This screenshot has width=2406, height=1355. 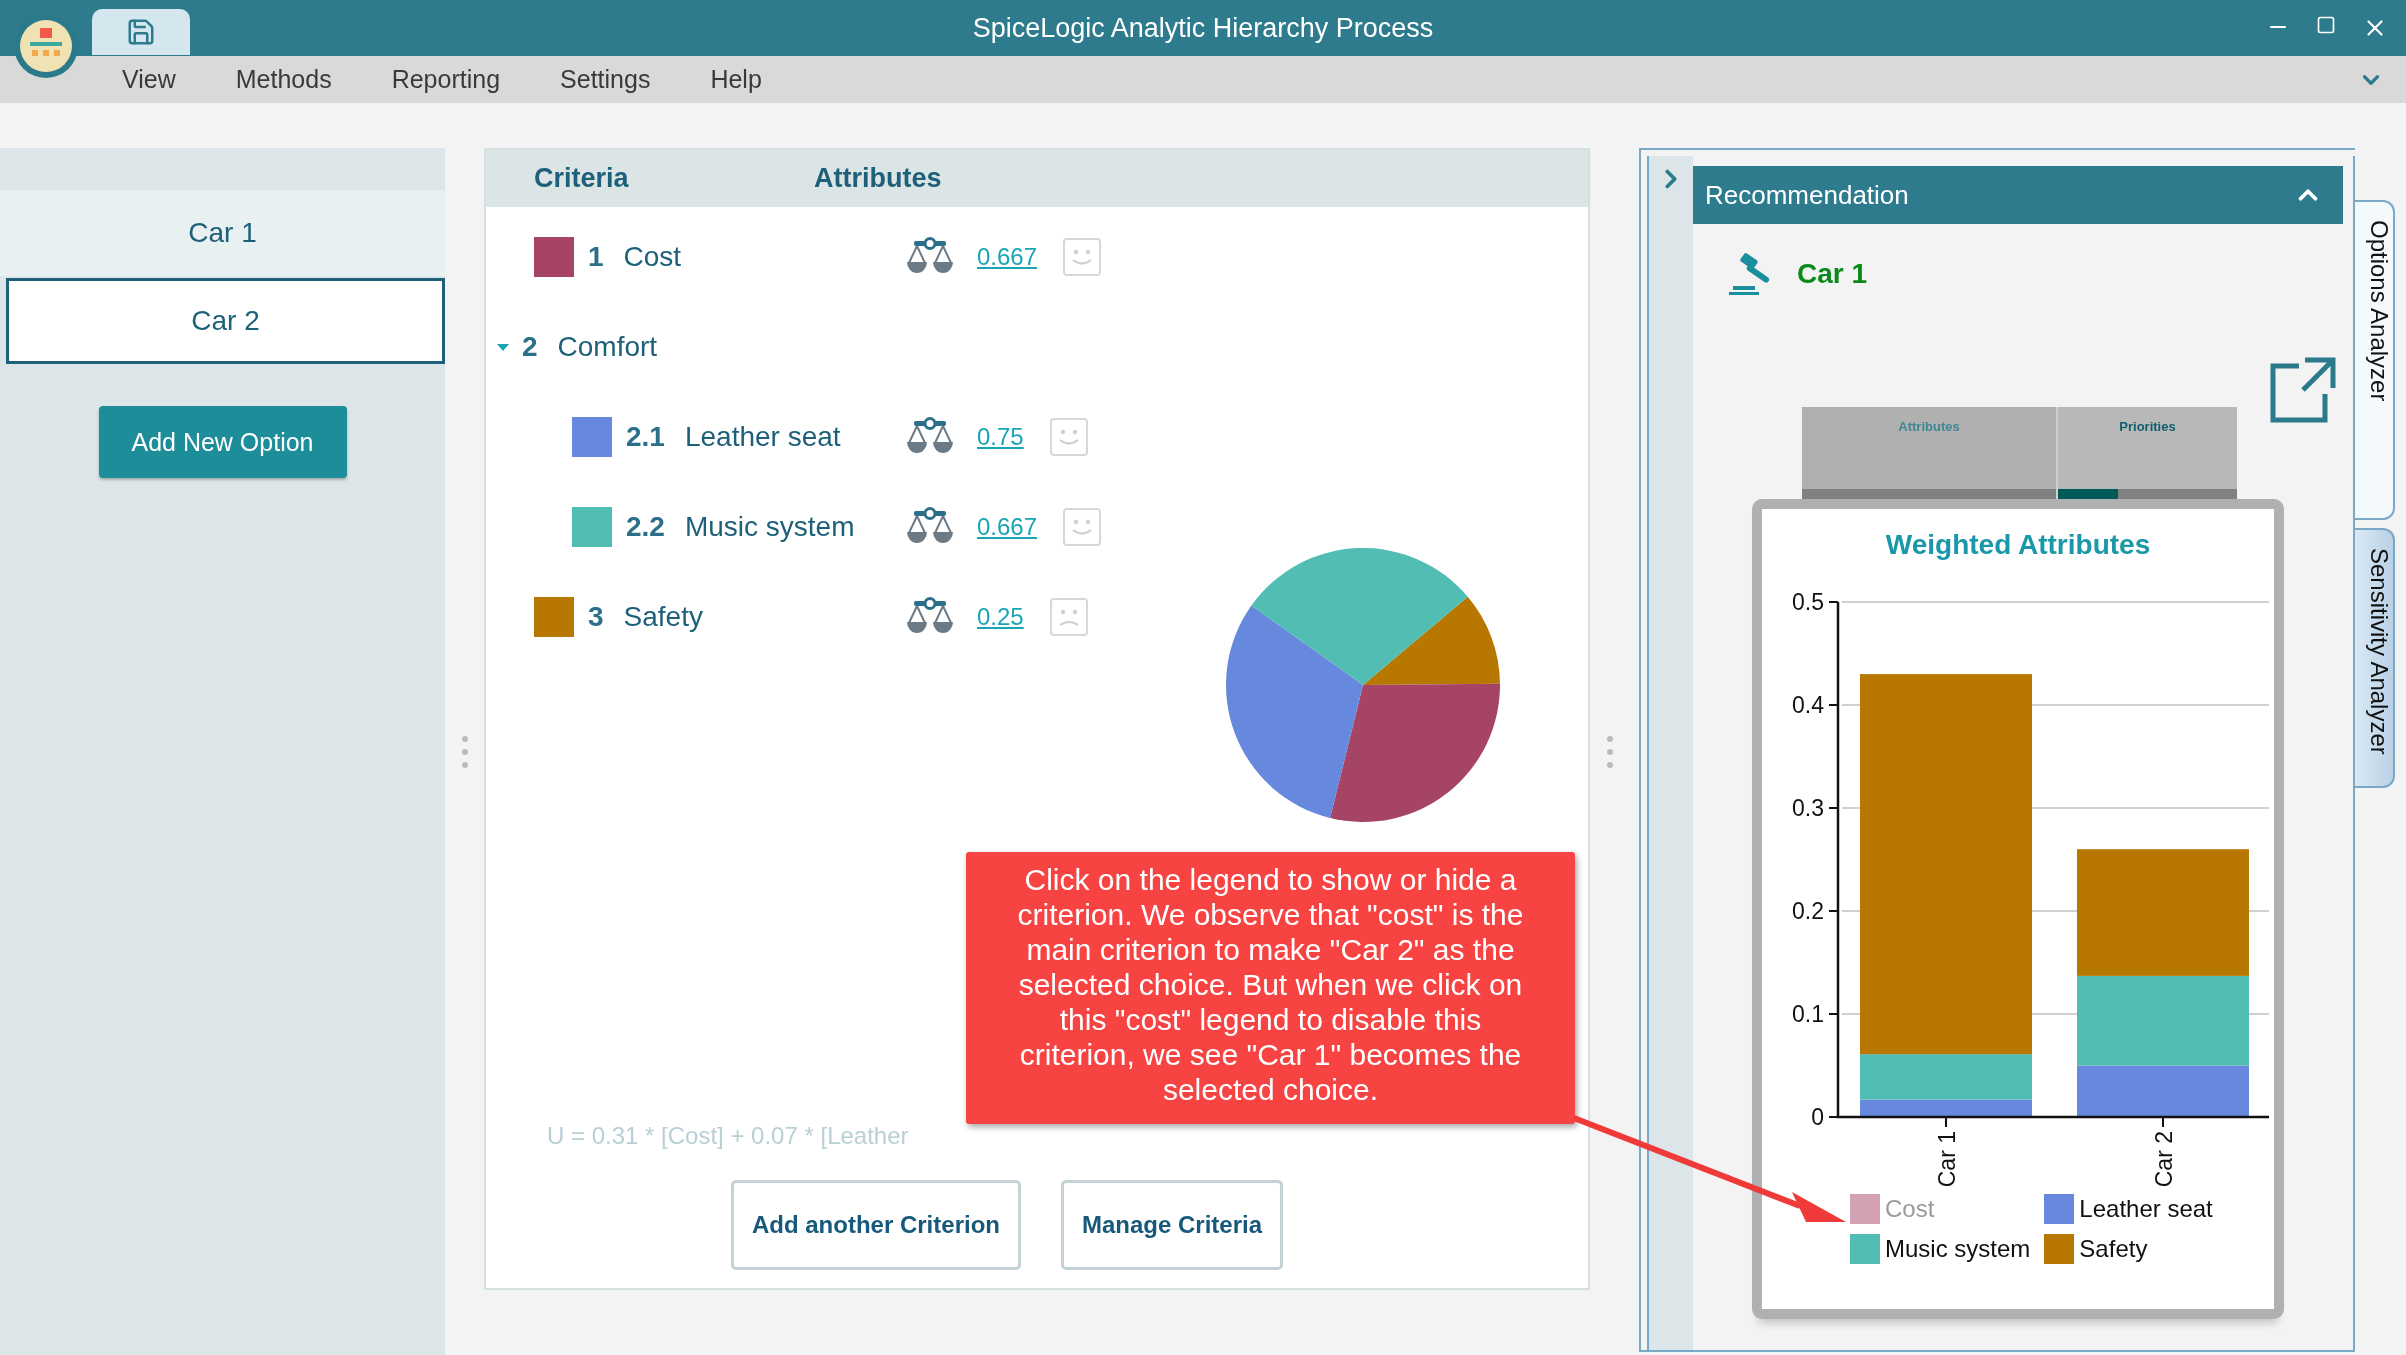 I want to click on column-header: Criteria, so click(x=582, y=178).